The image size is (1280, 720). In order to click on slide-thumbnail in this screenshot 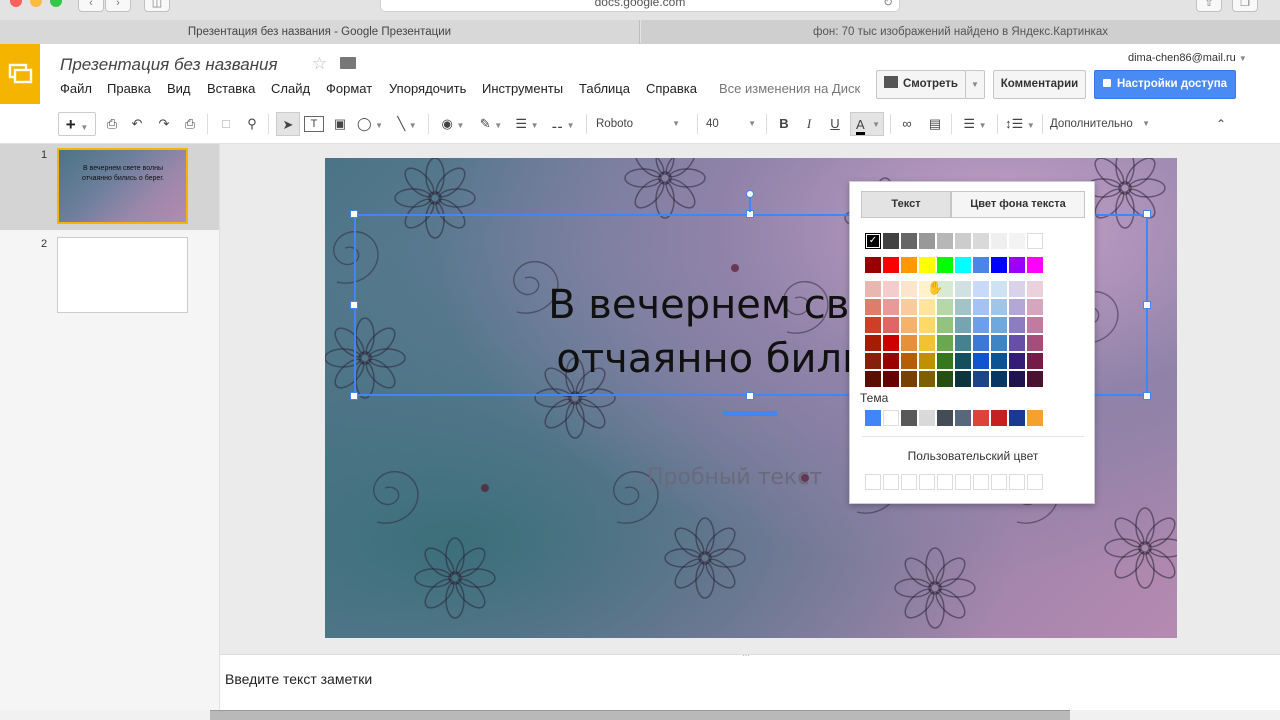, I will do `click(122, 275)`.